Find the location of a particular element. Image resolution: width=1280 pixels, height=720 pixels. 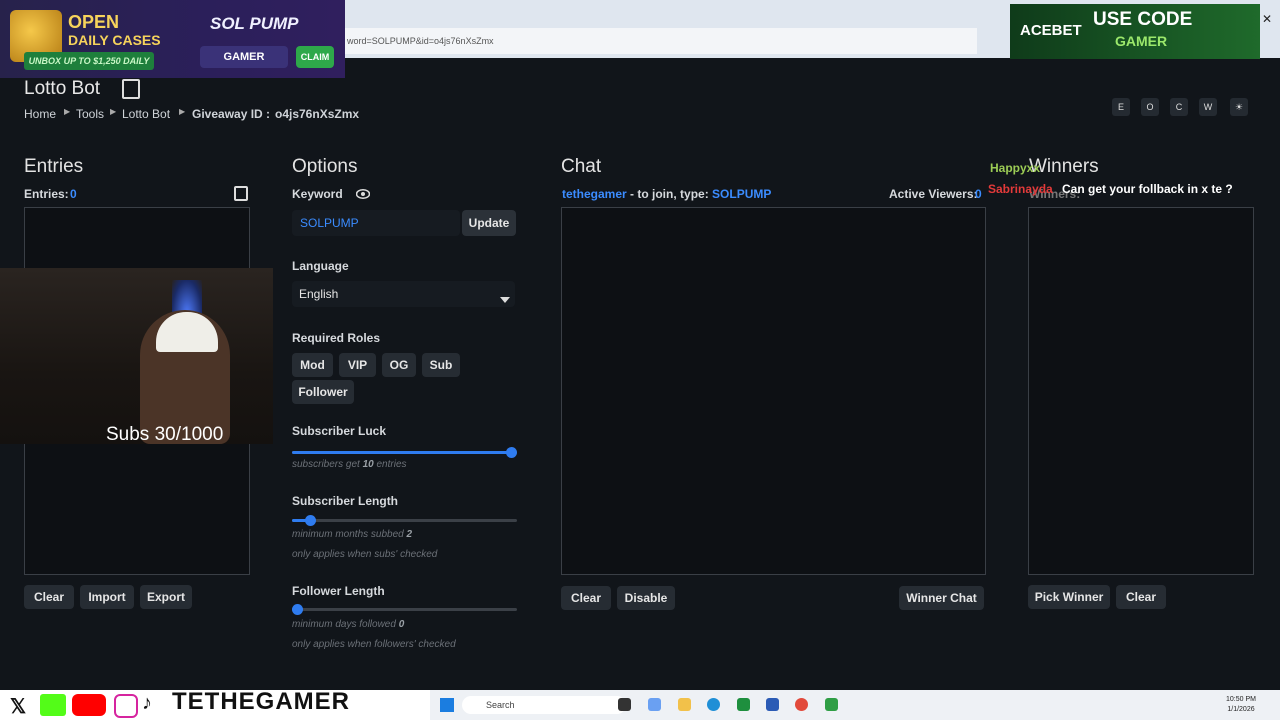

copilot-icon is located at coordinates (654, 704).